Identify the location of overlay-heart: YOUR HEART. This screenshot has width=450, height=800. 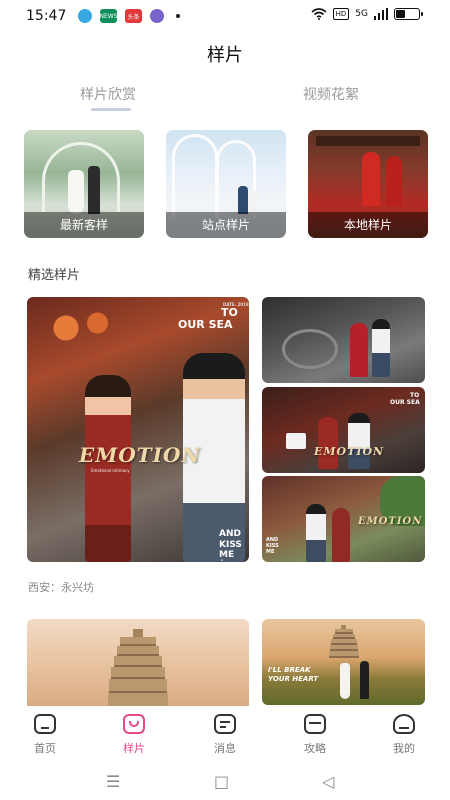
(293, 679).